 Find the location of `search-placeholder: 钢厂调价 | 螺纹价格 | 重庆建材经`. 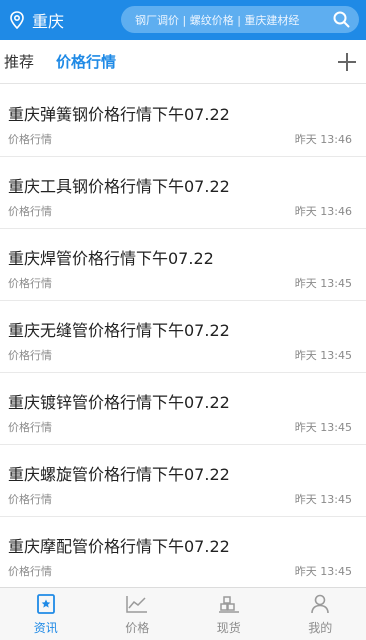

search-placeholder: 钢厂调价 | 螺纹价格 | 重庆建材经 is located at coordinates (217, 20).